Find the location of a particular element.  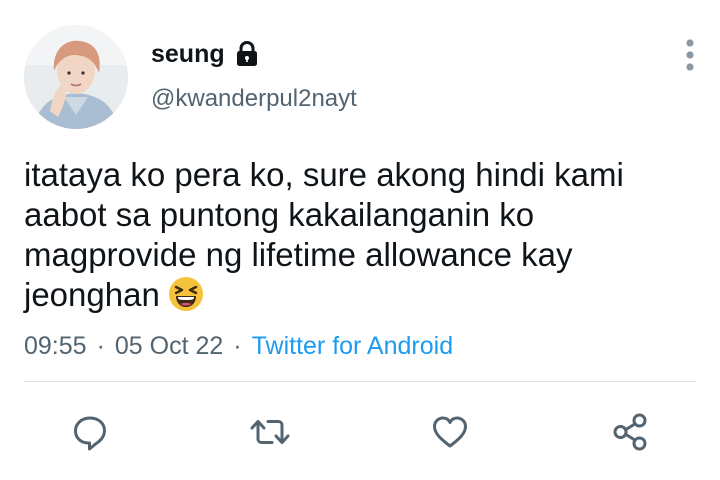

lock-icon is located at coordinates (247, 54).